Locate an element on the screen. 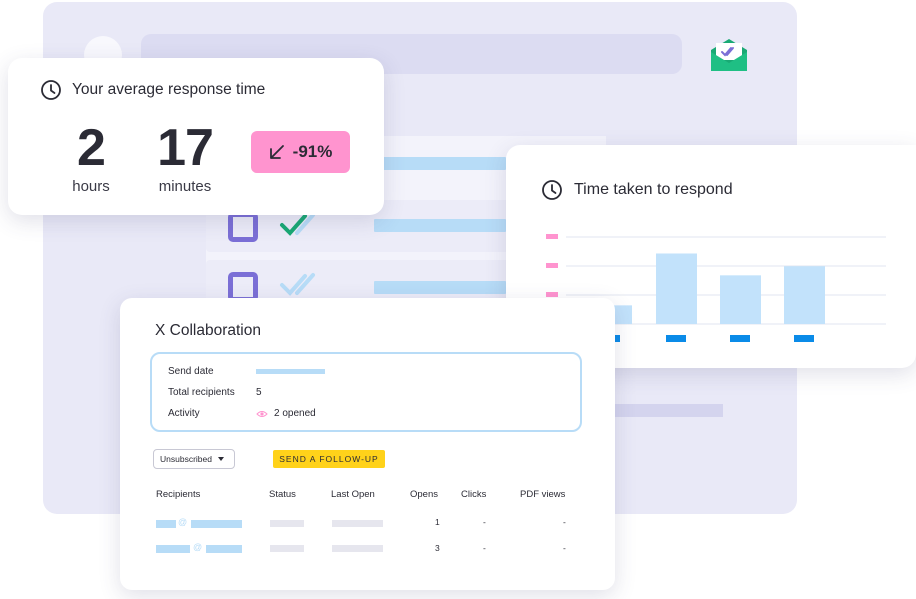 The height and width of the screenshot is (599, 916). total-recipients-row: Total recipients 5 is located at coordinates (215, 392).